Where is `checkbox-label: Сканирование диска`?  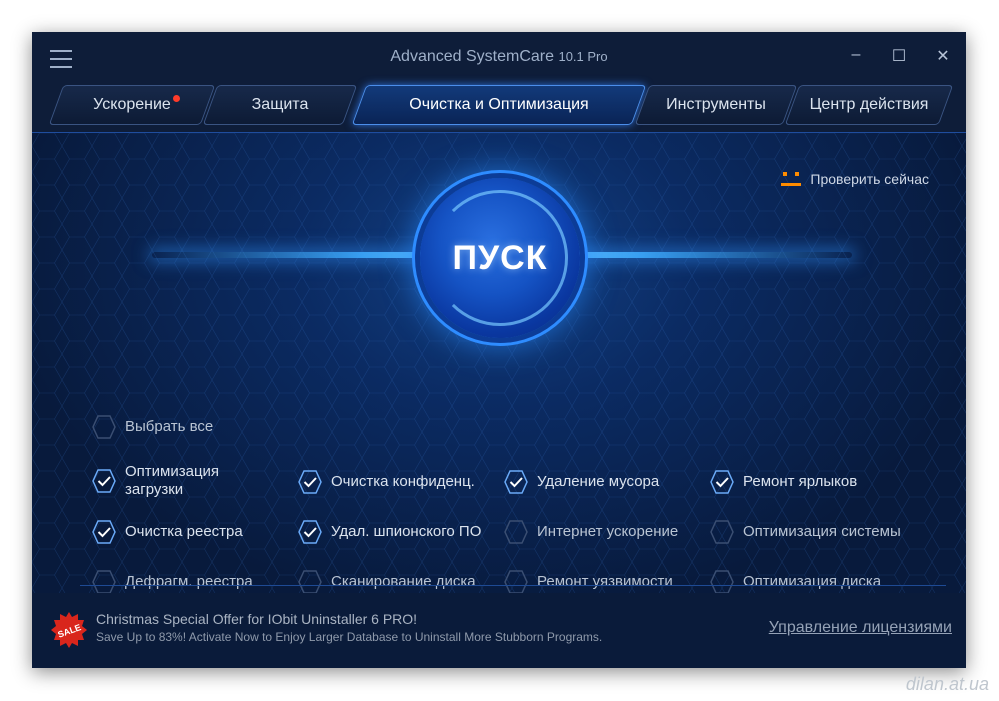 checkbox-label: Сканирование диска is located at coordinates (403, 581).